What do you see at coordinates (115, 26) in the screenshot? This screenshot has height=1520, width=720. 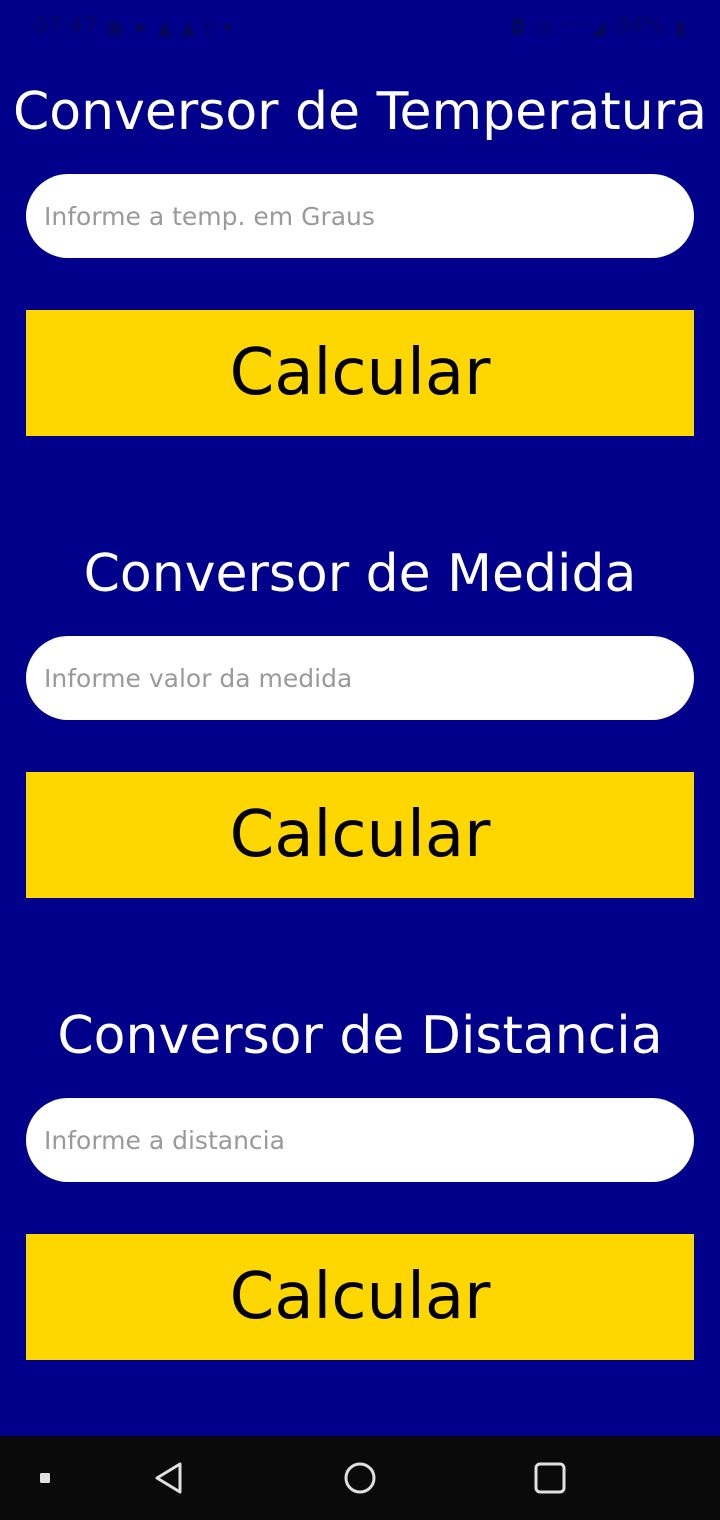 I see `notification-icon: ▣` at bounding box center [115, 26].